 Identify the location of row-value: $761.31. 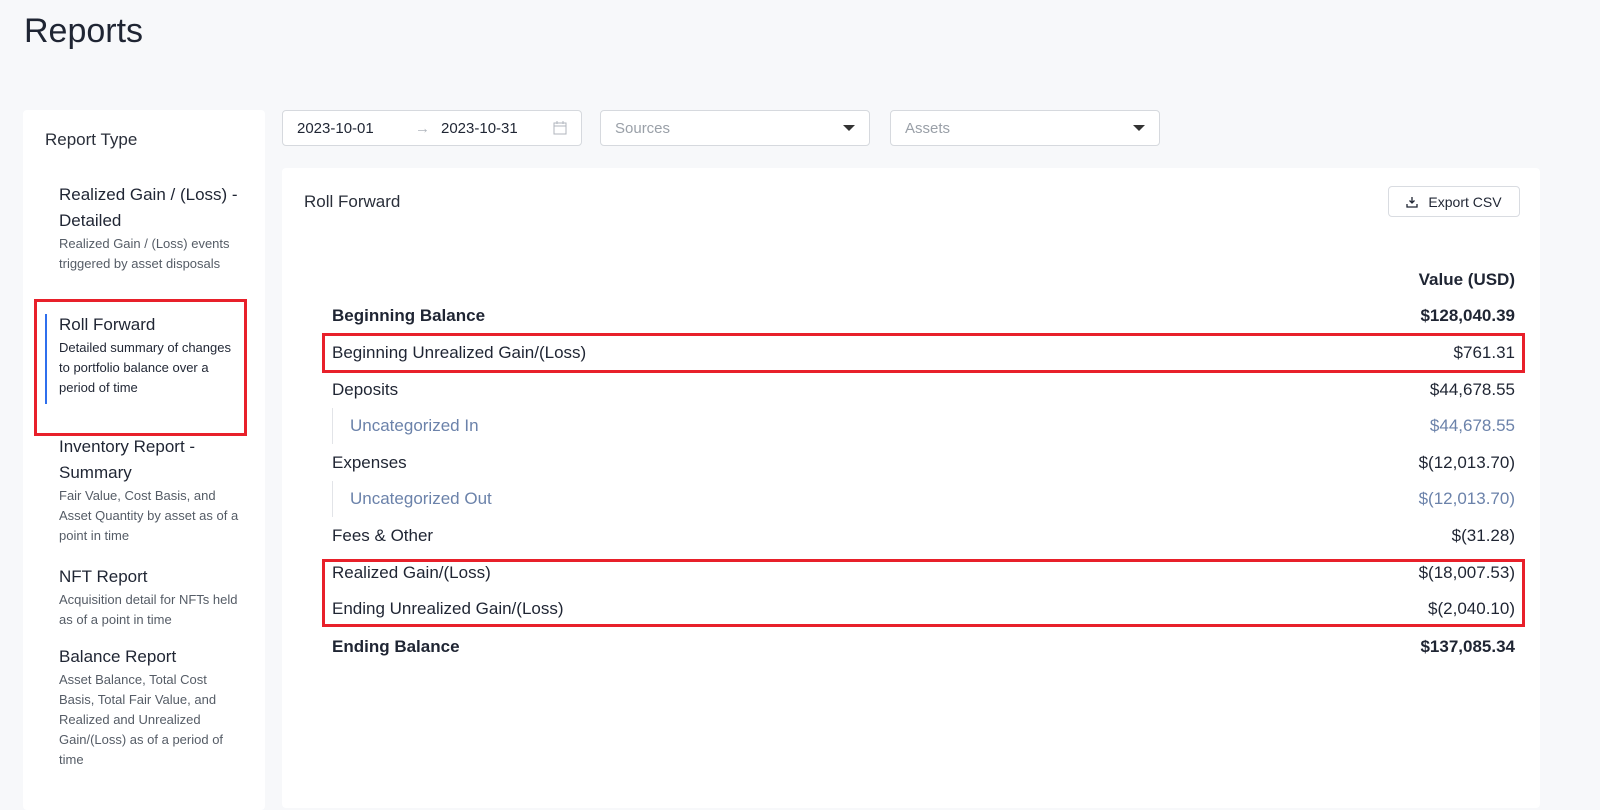
(1484, 352).